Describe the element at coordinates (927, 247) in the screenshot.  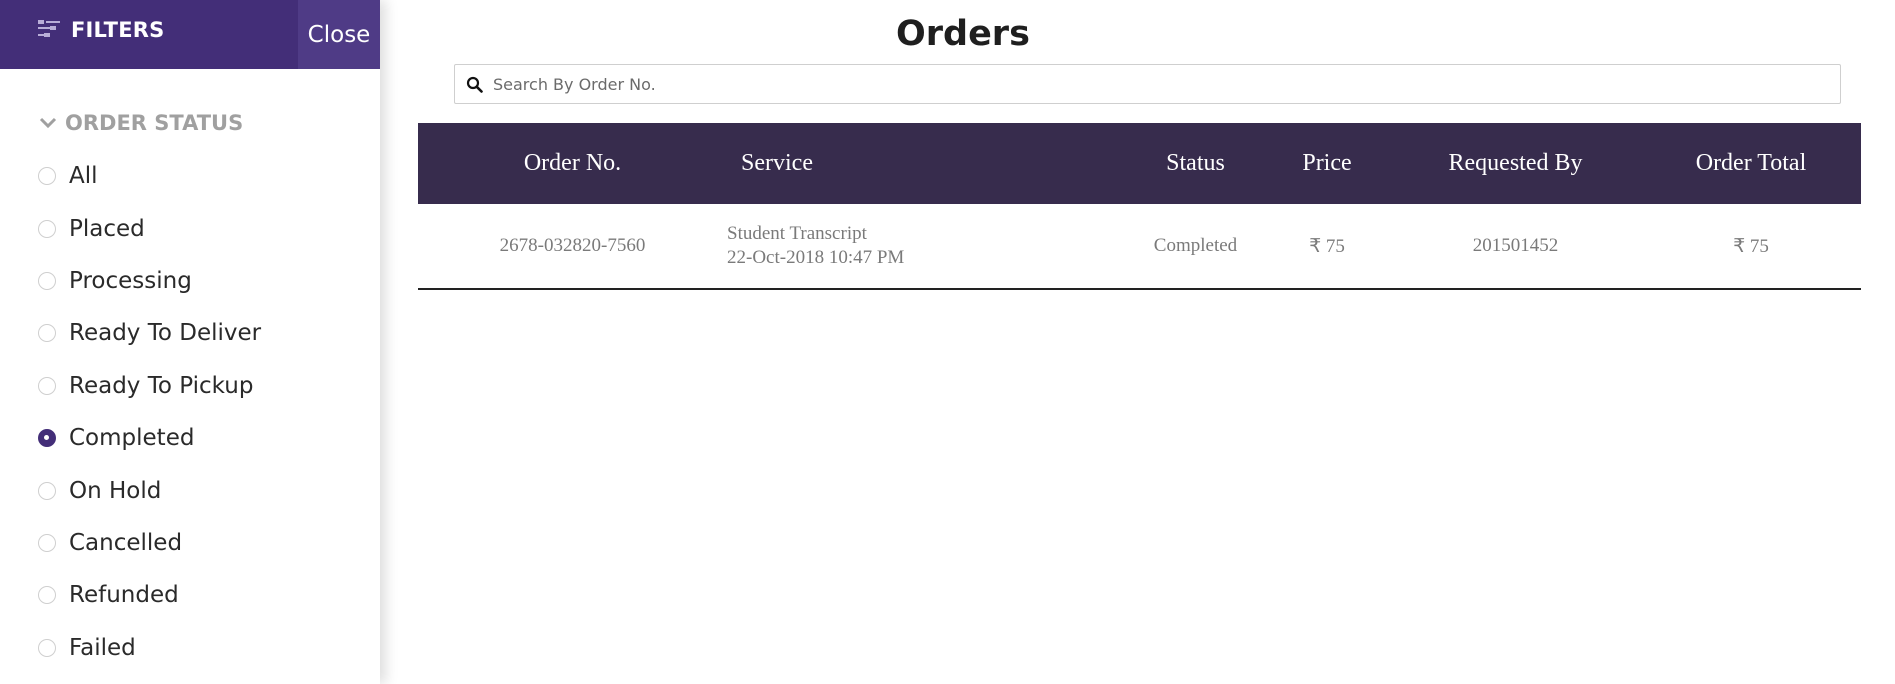
I see `service-cell: Student Transcript 22-Oct-2018 10:47 PM` at that location.